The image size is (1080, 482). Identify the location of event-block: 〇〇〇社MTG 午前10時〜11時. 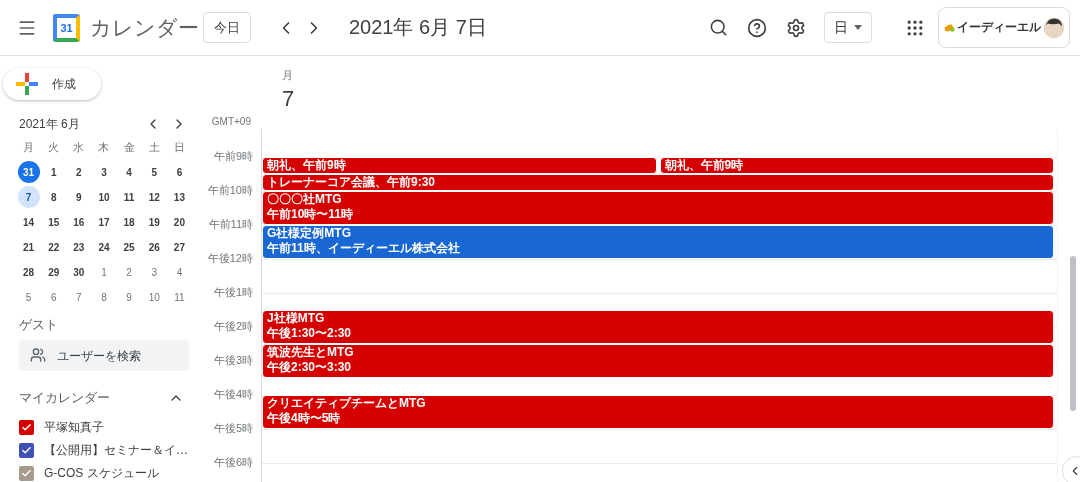
(658, 208).